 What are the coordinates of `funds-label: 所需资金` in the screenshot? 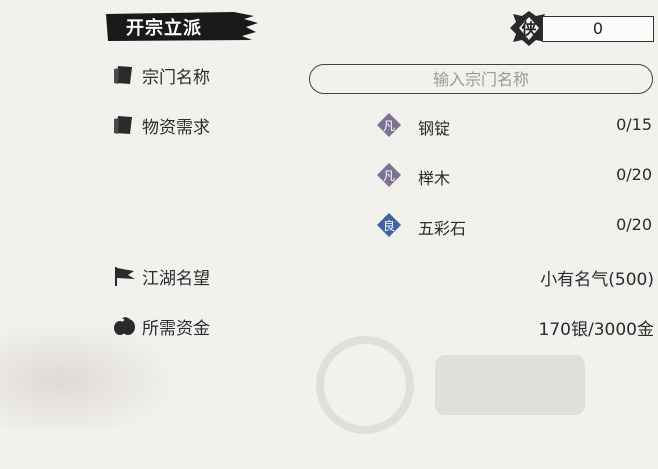 It's located at (176, 328).